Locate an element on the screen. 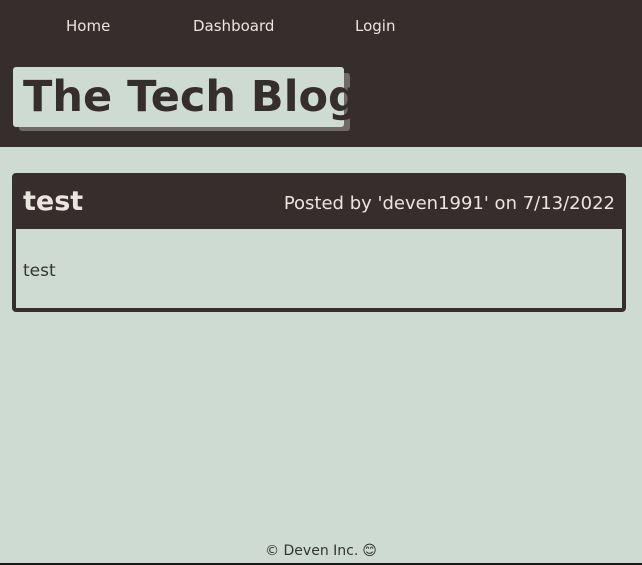 This screenshot has width=642, height=565. post-body: test is located at coordinates (39, 271).